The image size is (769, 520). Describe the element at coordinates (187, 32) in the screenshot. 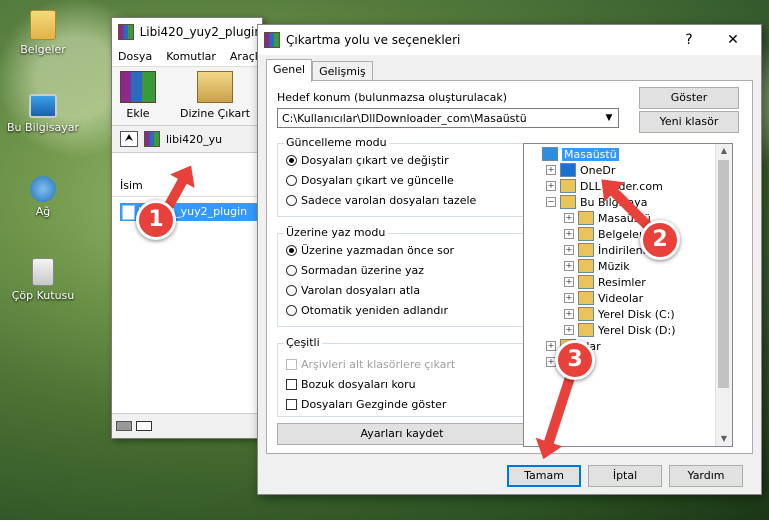

I see `archive-window-titlebar: Libi420_yuy2_plugin` at that location.